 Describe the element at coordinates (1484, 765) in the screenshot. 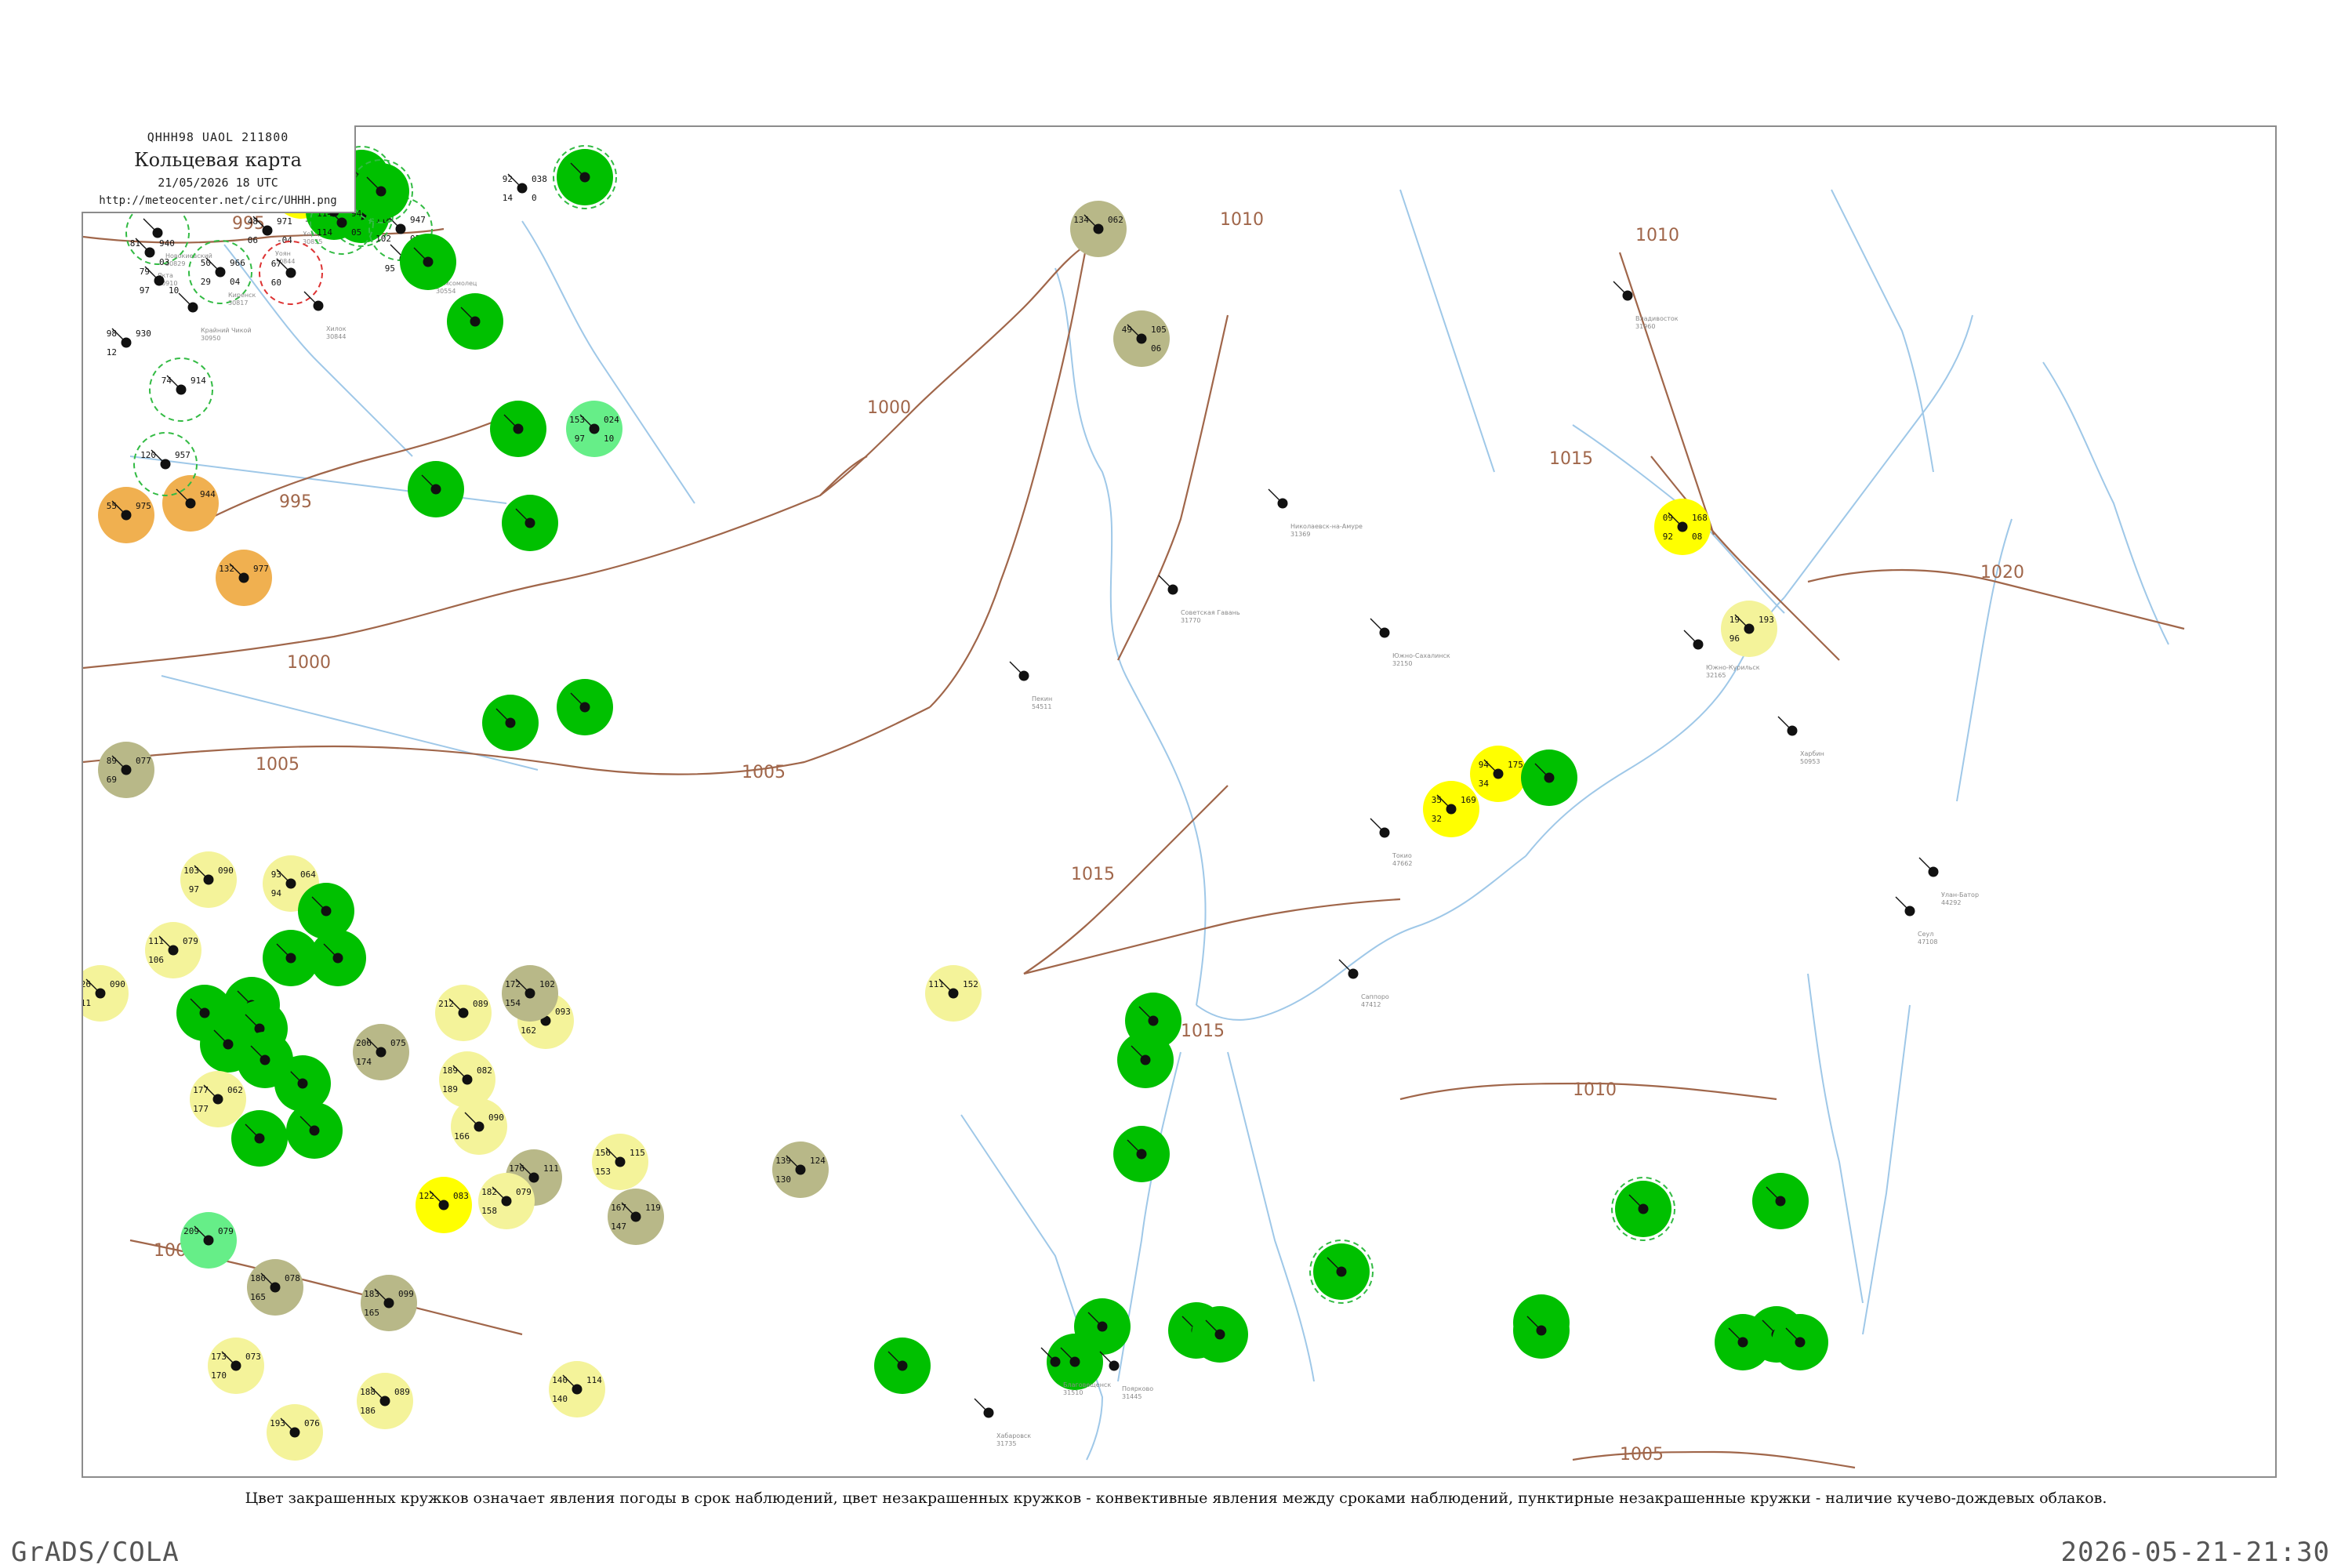

I see `station-value-tl: 94` at that location.